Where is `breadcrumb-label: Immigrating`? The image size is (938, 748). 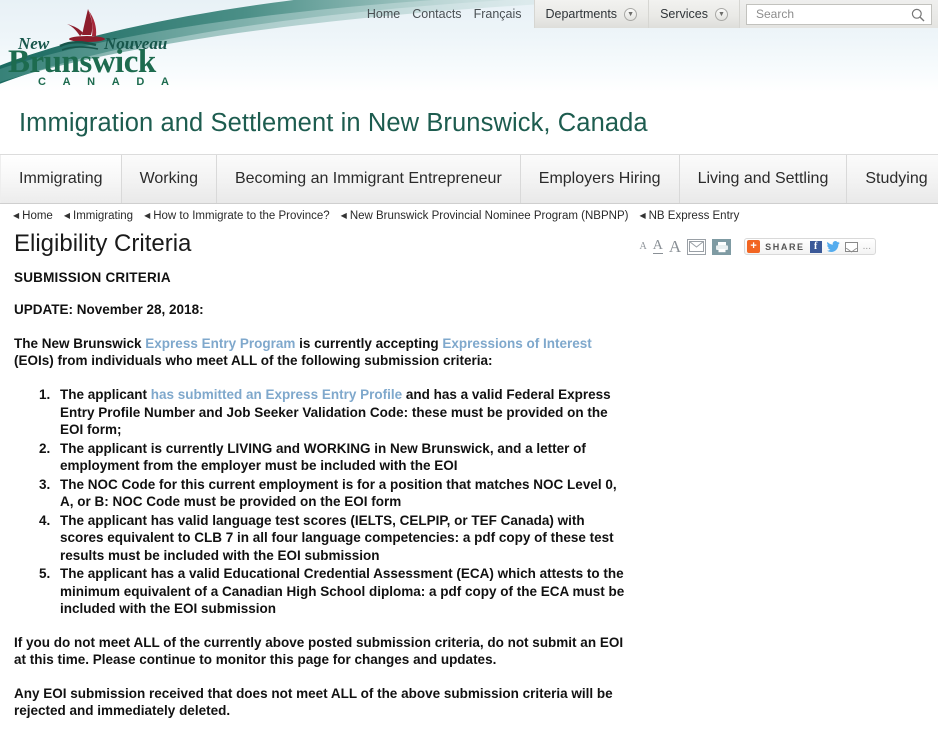 breadcrumb-label: Immigrating is located at coordinates (103, 216).